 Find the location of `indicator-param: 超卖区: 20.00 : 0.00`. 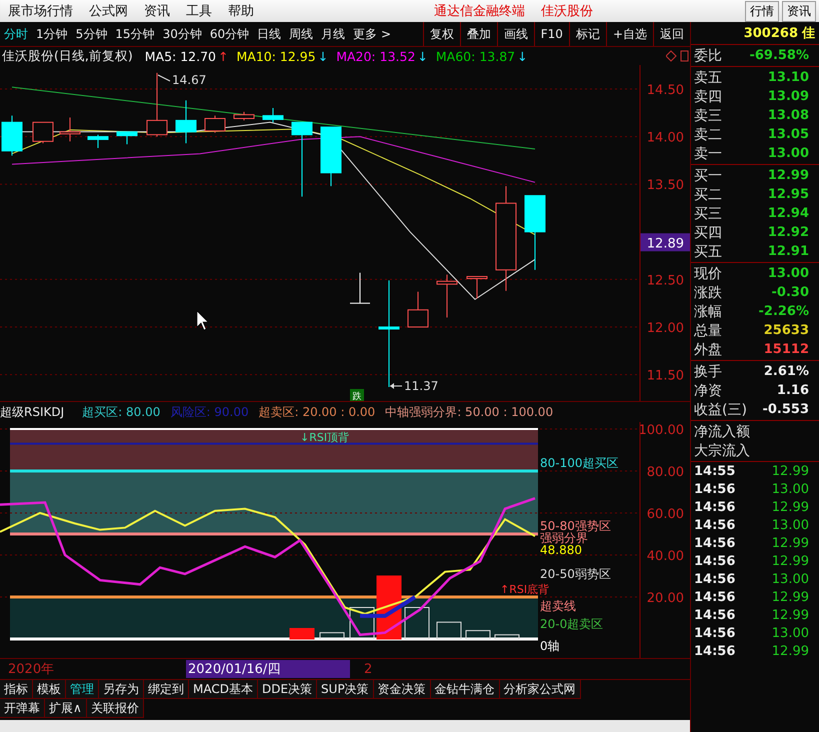

indicator-param: 超卖区: 20.00 : 0.00 is located at coordinates (317, 412).